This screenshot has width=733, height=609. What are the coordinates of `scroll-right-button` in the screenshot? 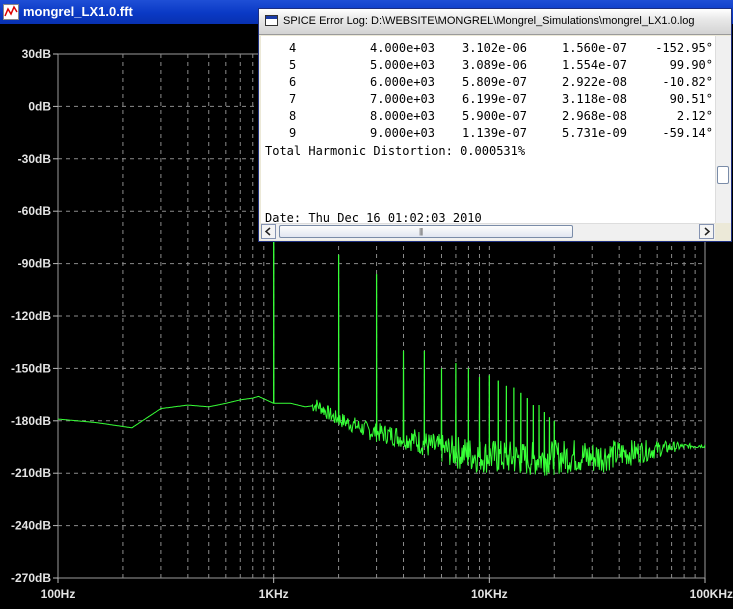 It's located at (706, 231).